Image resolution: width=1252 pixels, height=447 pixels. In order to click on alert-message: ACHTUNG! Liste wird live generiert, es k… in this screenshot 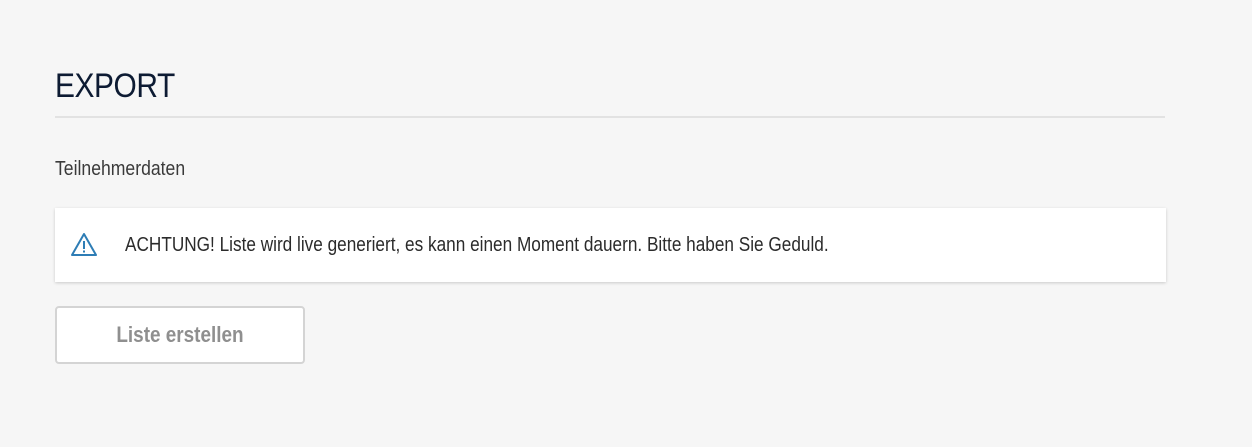, I will do `click(477, 245)`.